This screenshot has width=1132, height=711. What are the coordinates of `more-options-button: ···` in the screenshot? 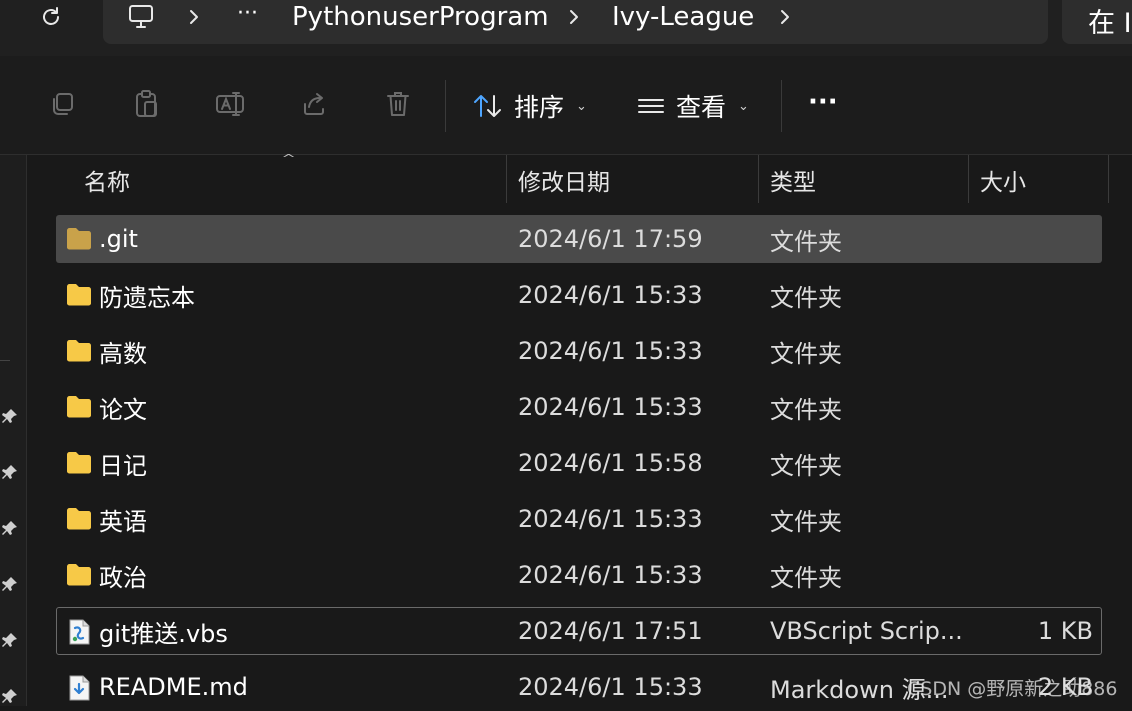 It's located at (823, 102).